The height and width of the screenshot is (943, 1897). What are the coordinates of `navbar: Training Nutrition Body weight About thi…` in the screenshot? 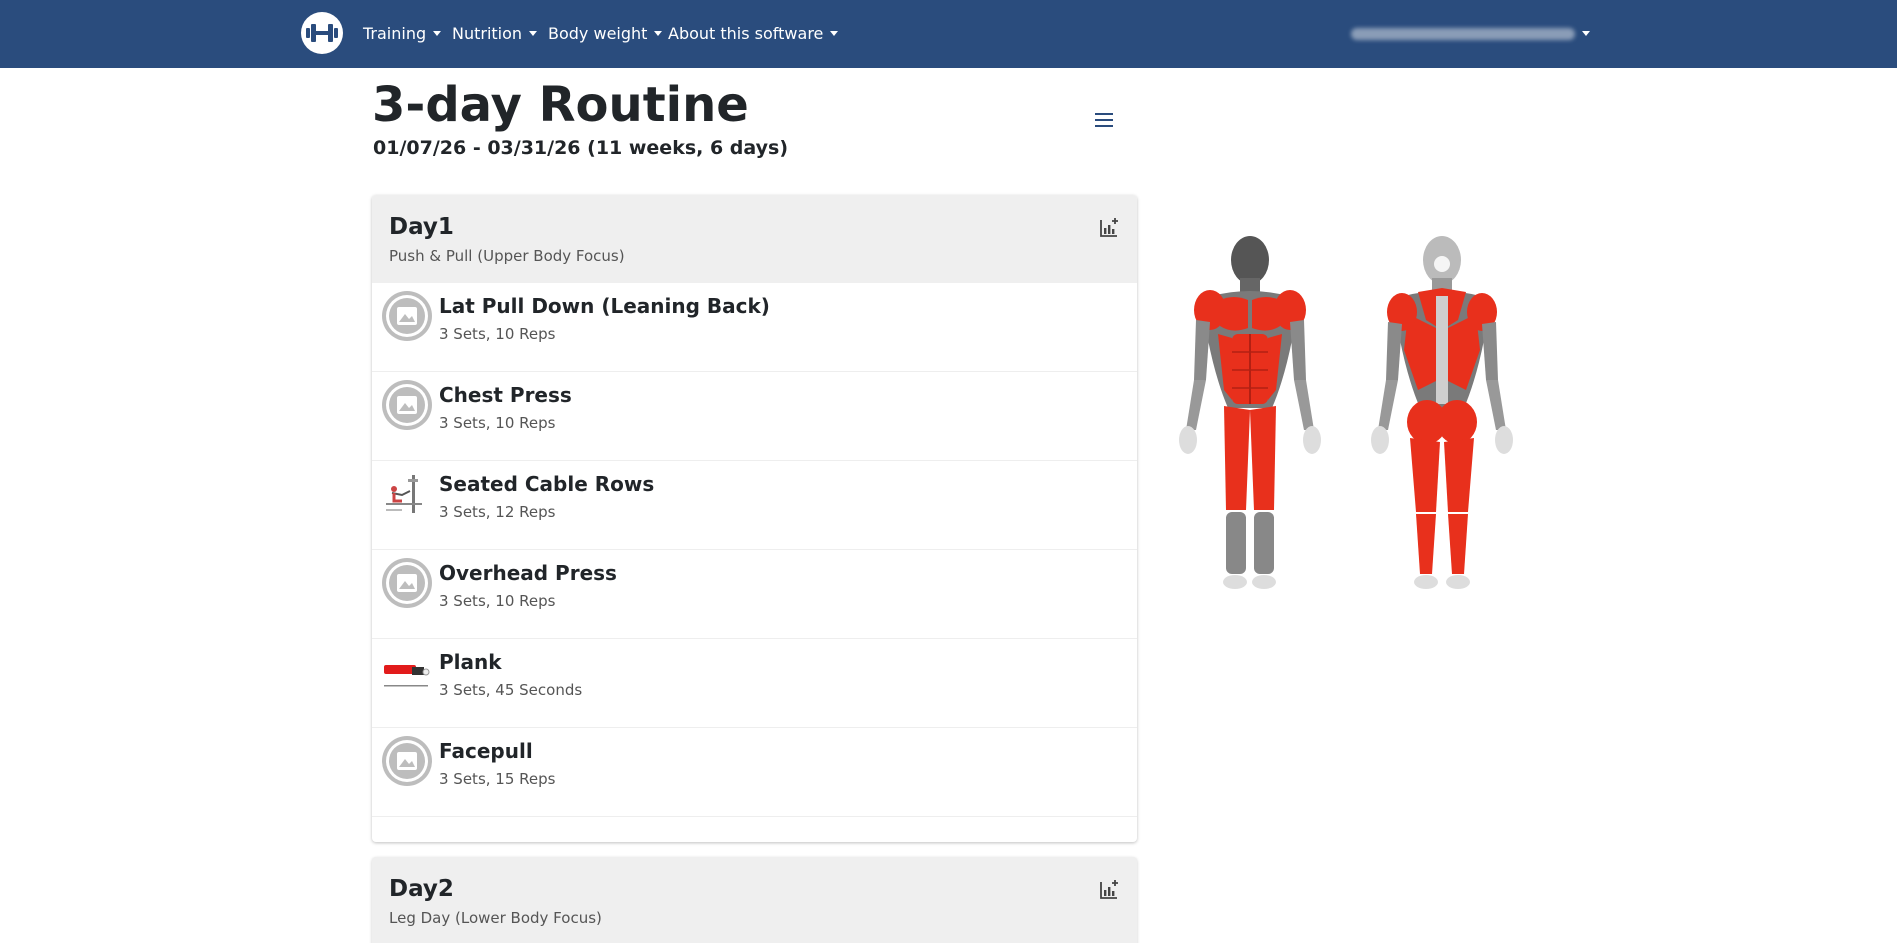 It's located at (948, 34).